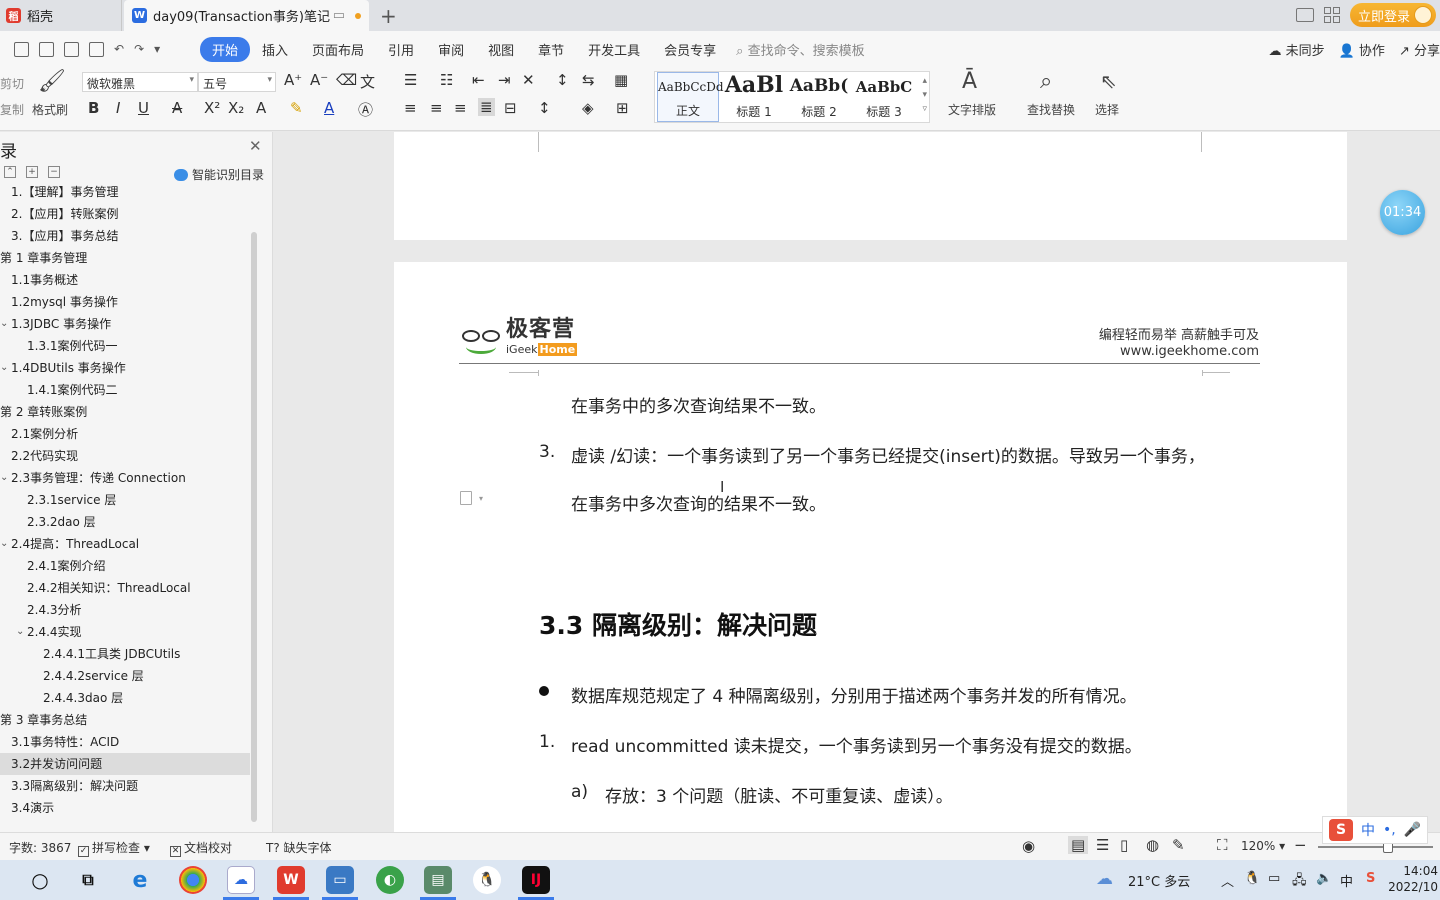 The width and height of the screenshot is (1440, 900). Describe the element at coordinates (460, 108) in the screenshot. I see `align-right-icon: ≡` at that location.